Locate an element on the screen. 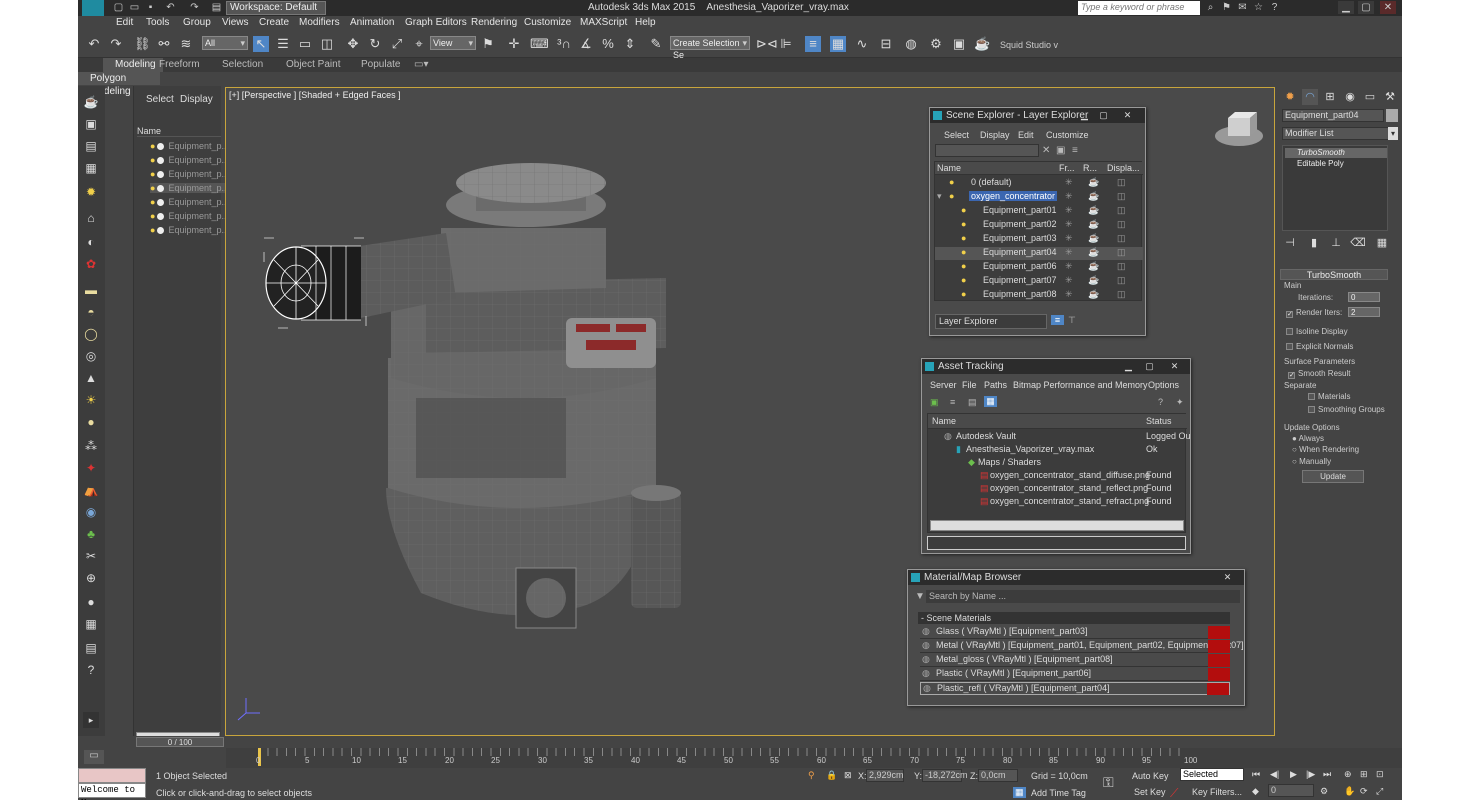 This screenshot has width=1480, height=800. new-file-icon: ▢ is located at coordinates (118, 8).